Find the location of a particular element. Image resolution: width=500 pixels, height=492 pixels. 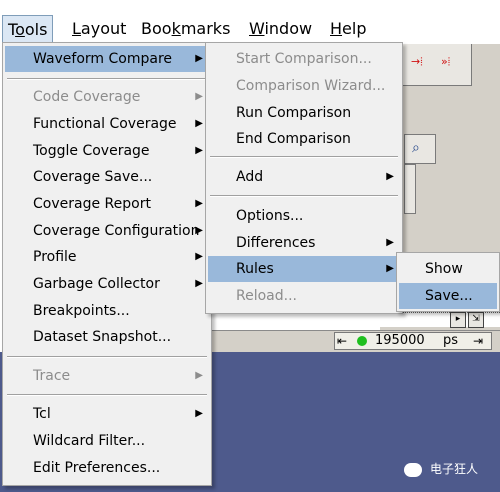

menu-item-profile: Profile ▶ is located at coordinates (107, 257).